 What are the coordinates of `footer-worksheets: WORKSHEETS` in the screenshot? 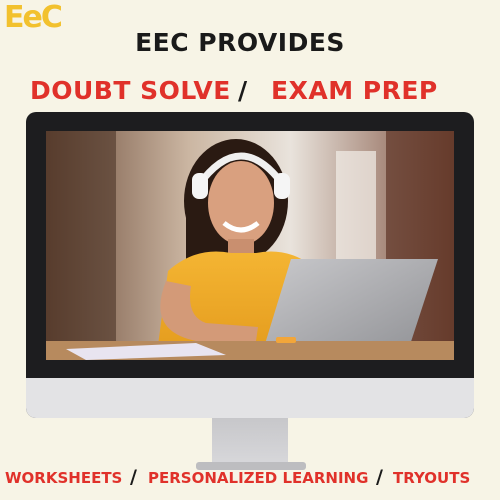 It's located at (64, 478).